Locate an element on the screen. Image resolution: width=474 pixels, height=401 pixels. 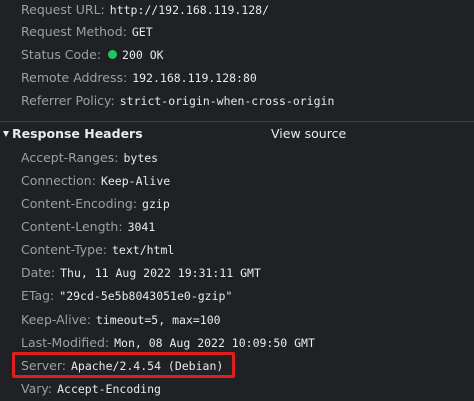
response-header-row: Content-Encoding: gzip is located at coordinates (95, 204).